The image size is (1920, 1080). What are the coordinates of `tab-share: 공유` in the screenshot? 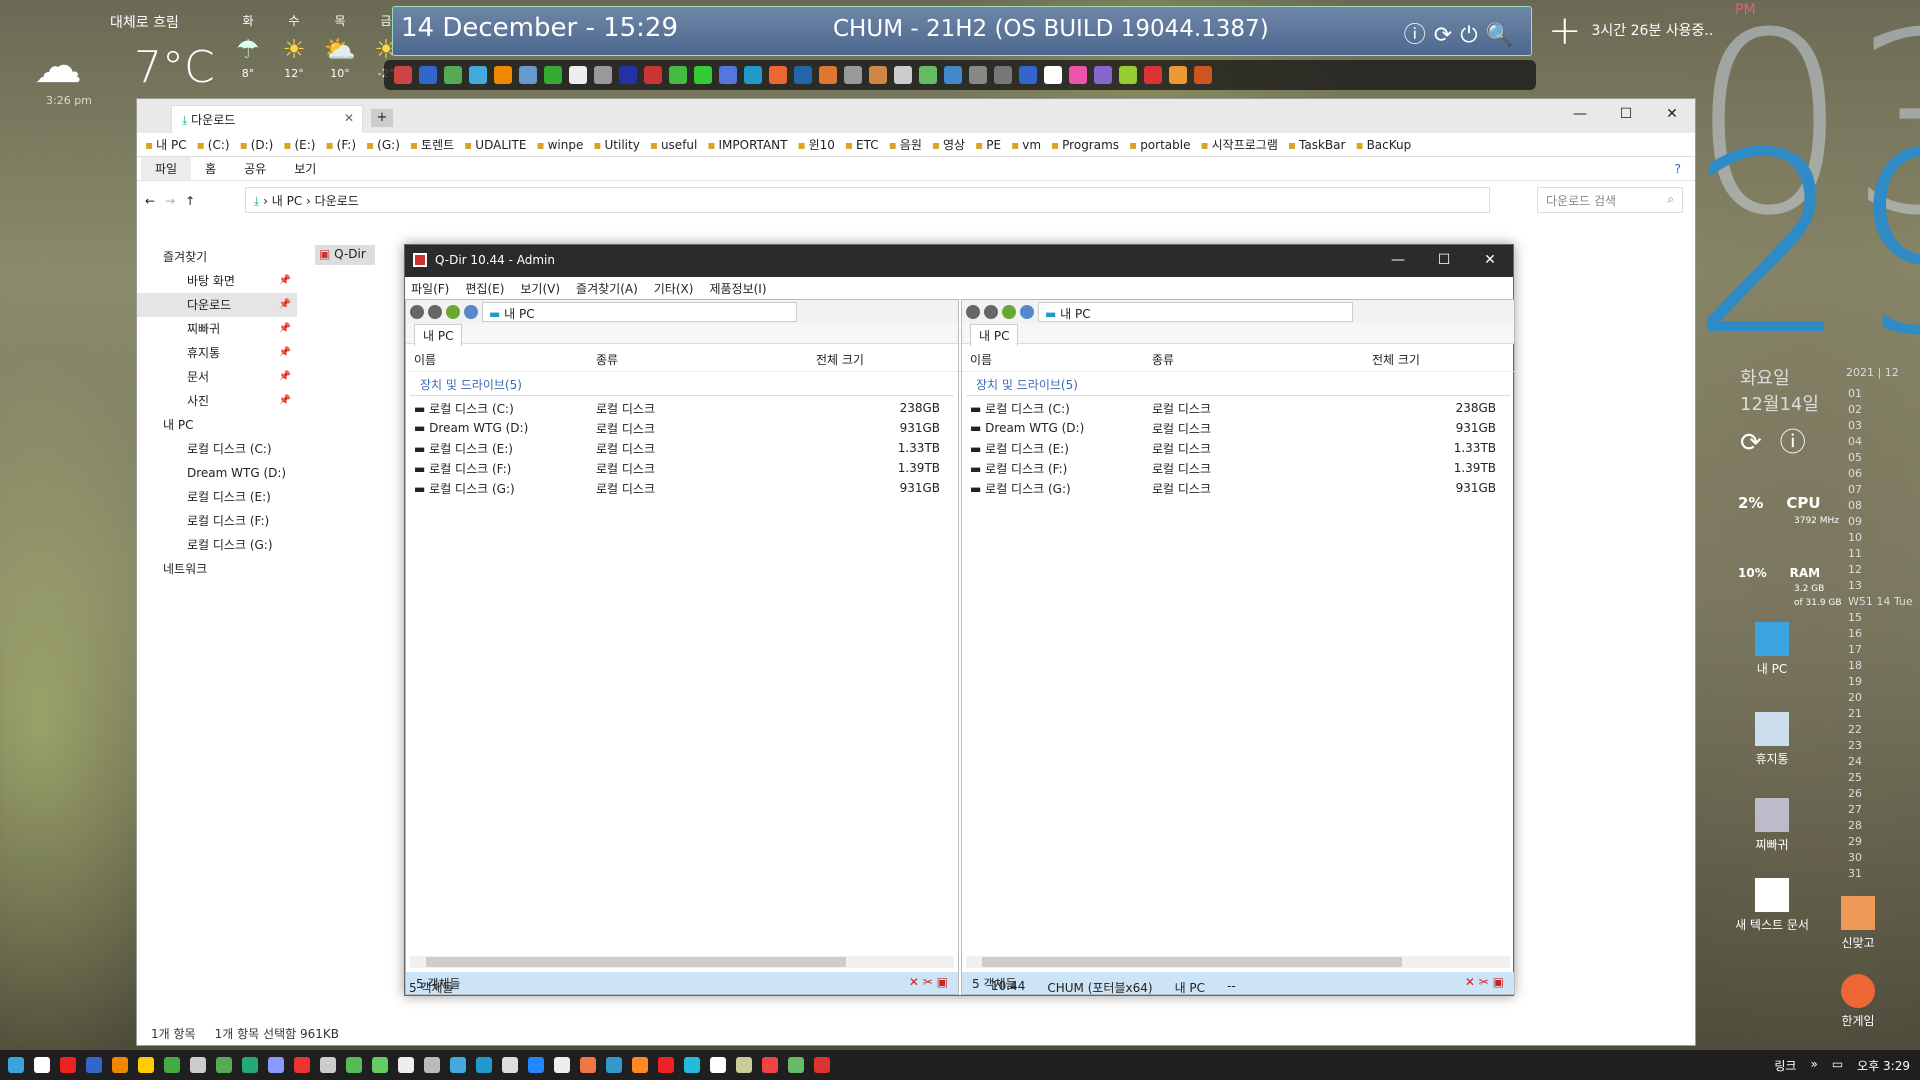 It's located at (255, 168).